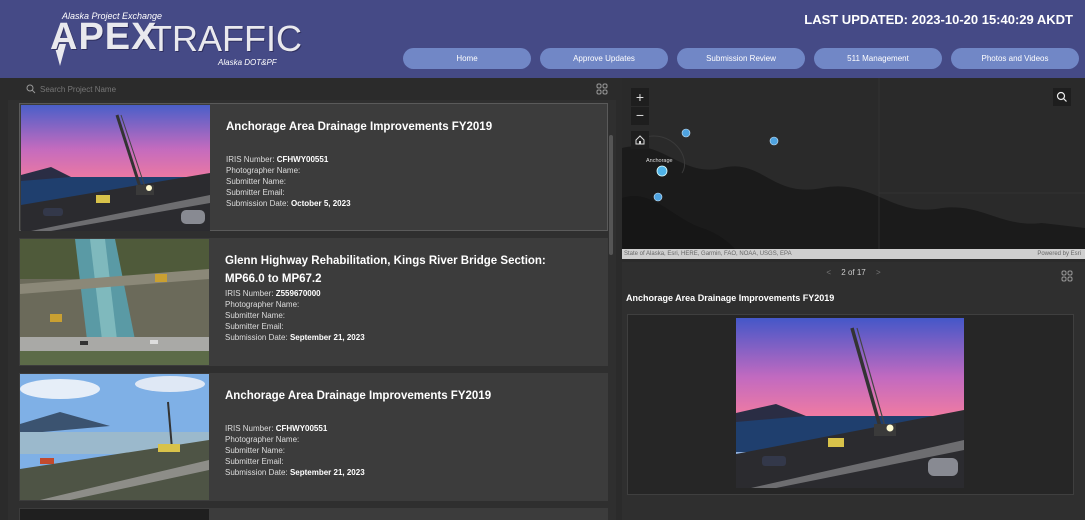 This screenshot has width=1085, height=520. Describe the element at coordinates (828, 272) in the screenshot. I see `prev-page-button: <` at that location.